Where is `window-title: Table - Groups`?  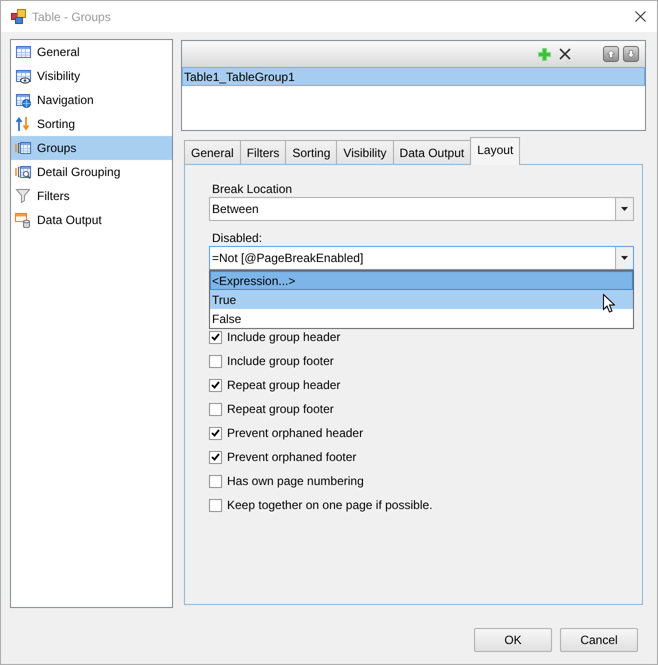
window-title: Table - Groups is located at coordinates (71, 17).